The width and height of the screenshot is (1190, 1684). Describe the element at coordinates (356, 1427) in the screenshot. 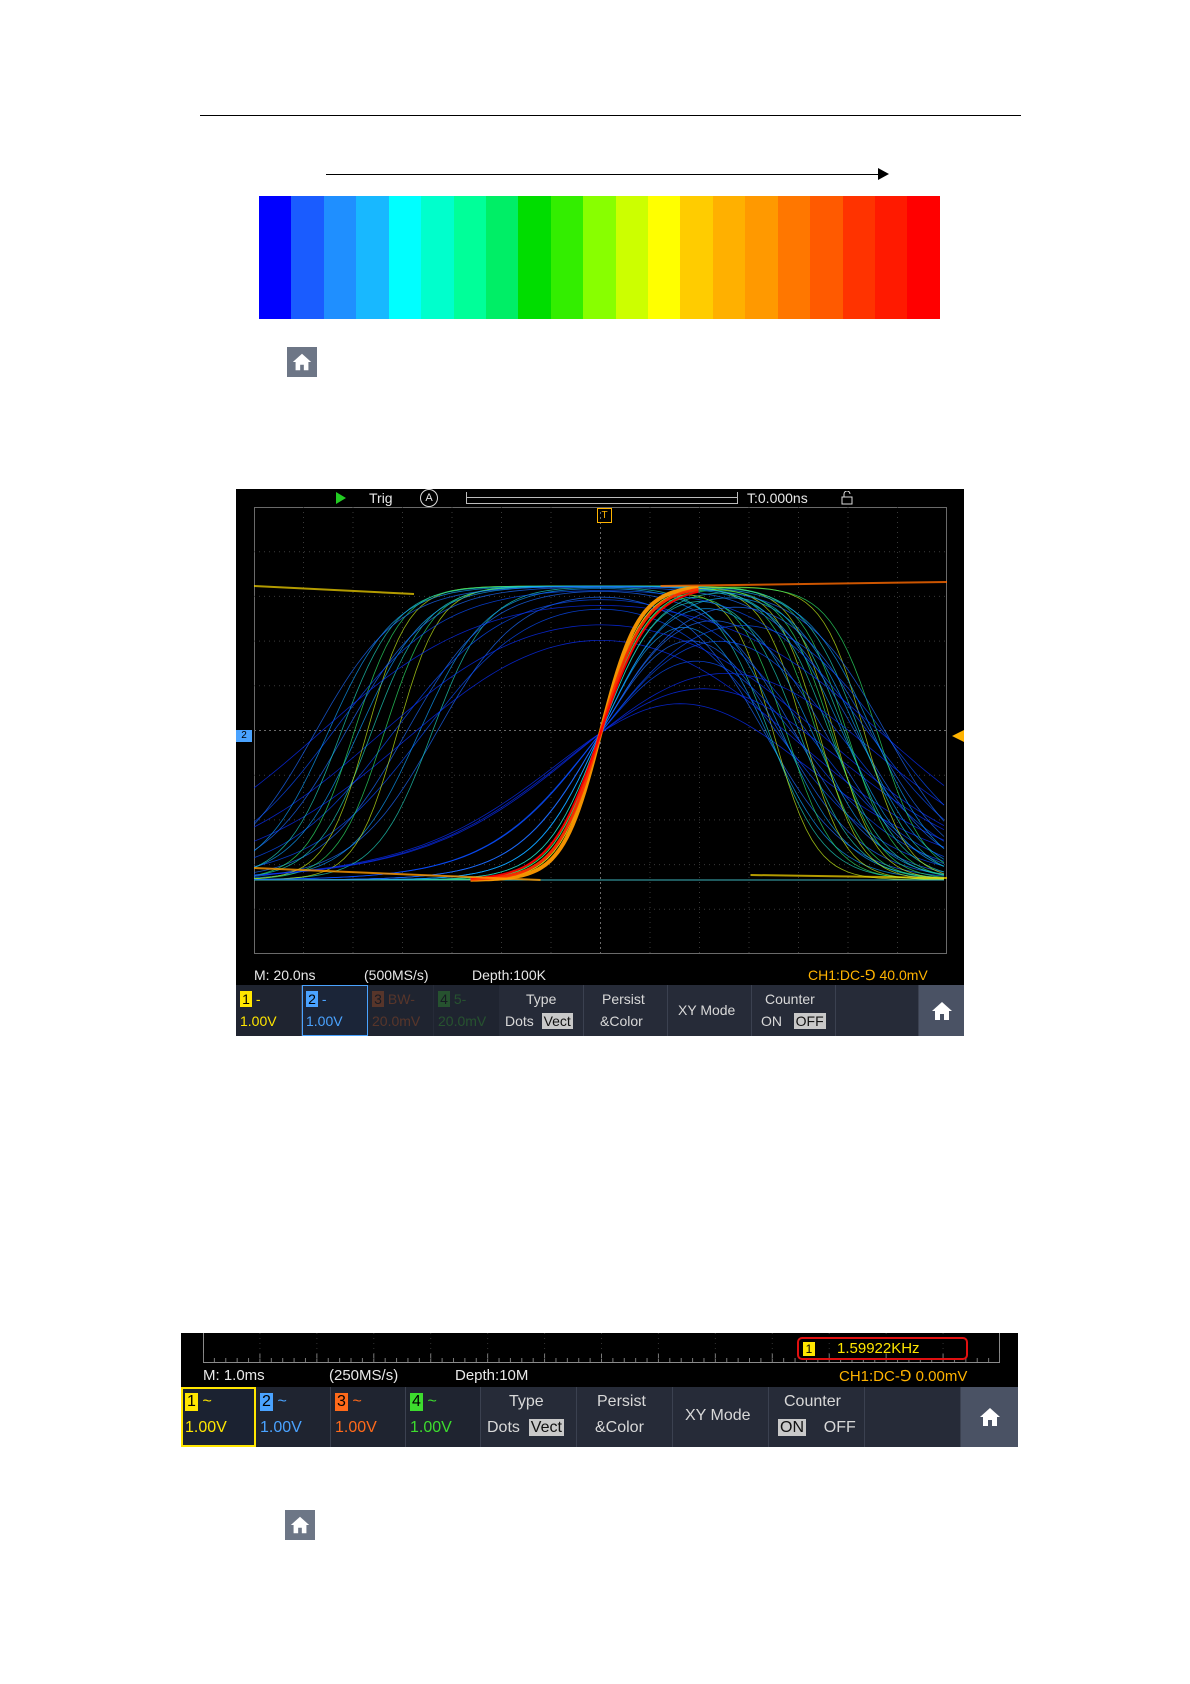

I see `ch3-scale: 1.00V` at that location.